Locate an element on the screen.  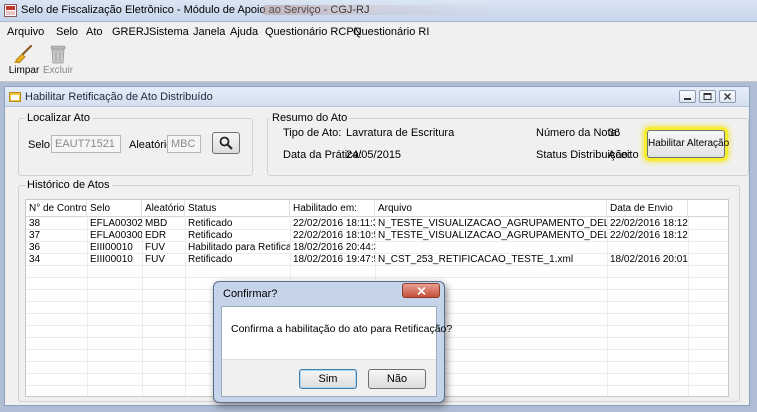
dialog-close-button is located at coordinates (421, 290).